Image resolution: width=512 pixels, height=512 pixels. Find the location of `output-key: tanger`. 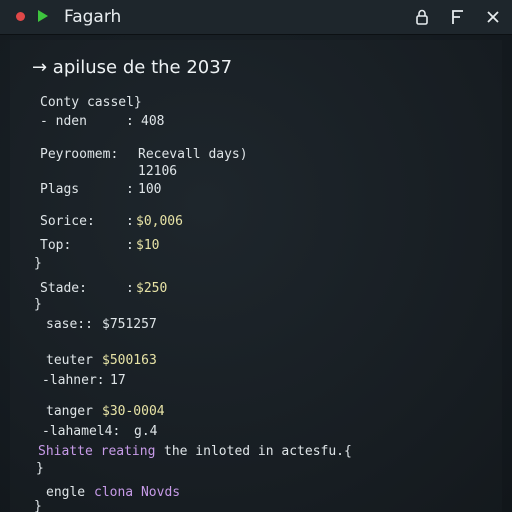

output-key: tanger is located at coordinates (69, 411).